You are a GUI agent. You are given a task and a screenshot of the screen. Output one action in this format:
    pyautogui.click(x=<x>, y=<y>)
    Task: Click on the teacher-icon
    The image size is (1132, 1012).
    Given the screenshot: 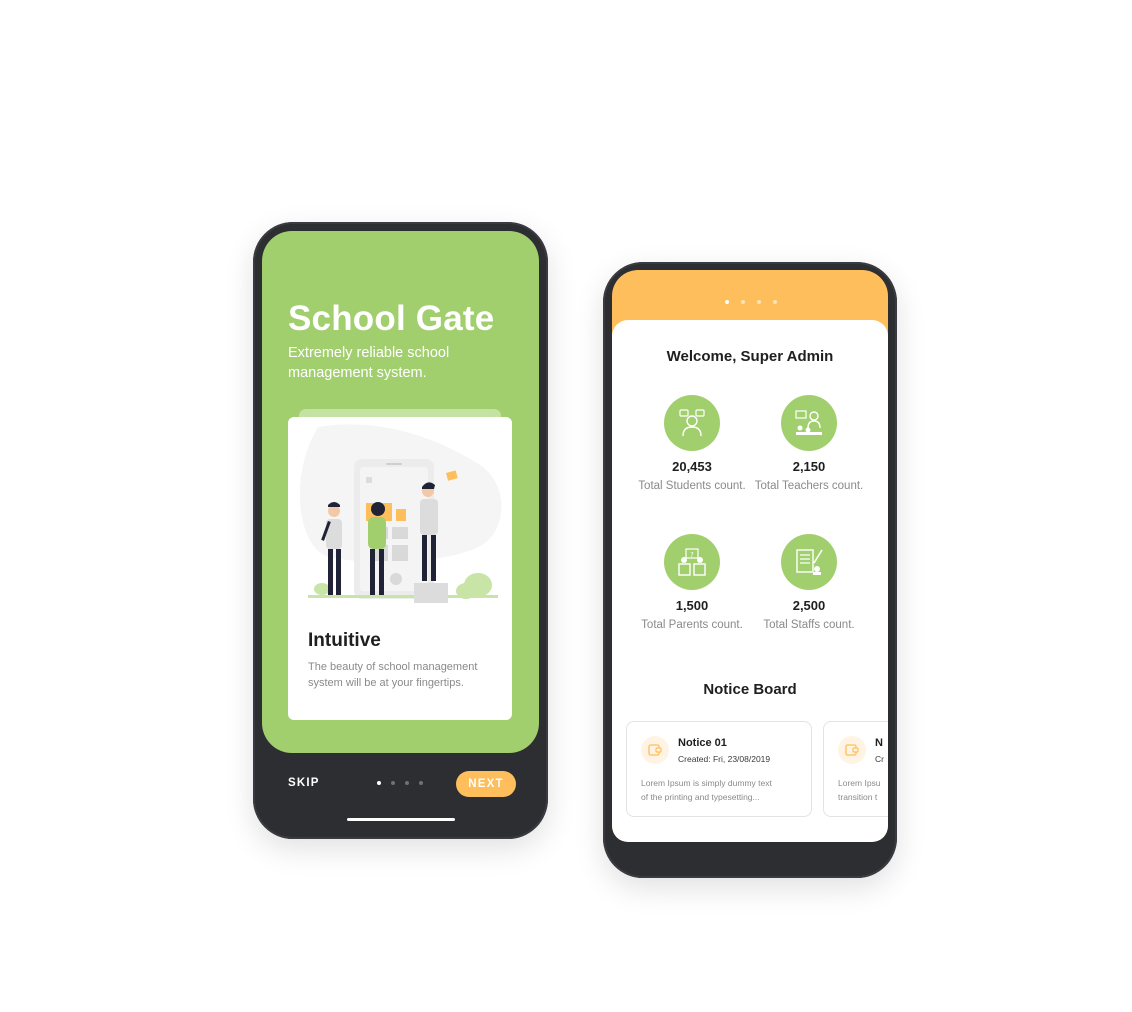 What is the action you would take?
    pyautogui.click(x=809, y=423)
    